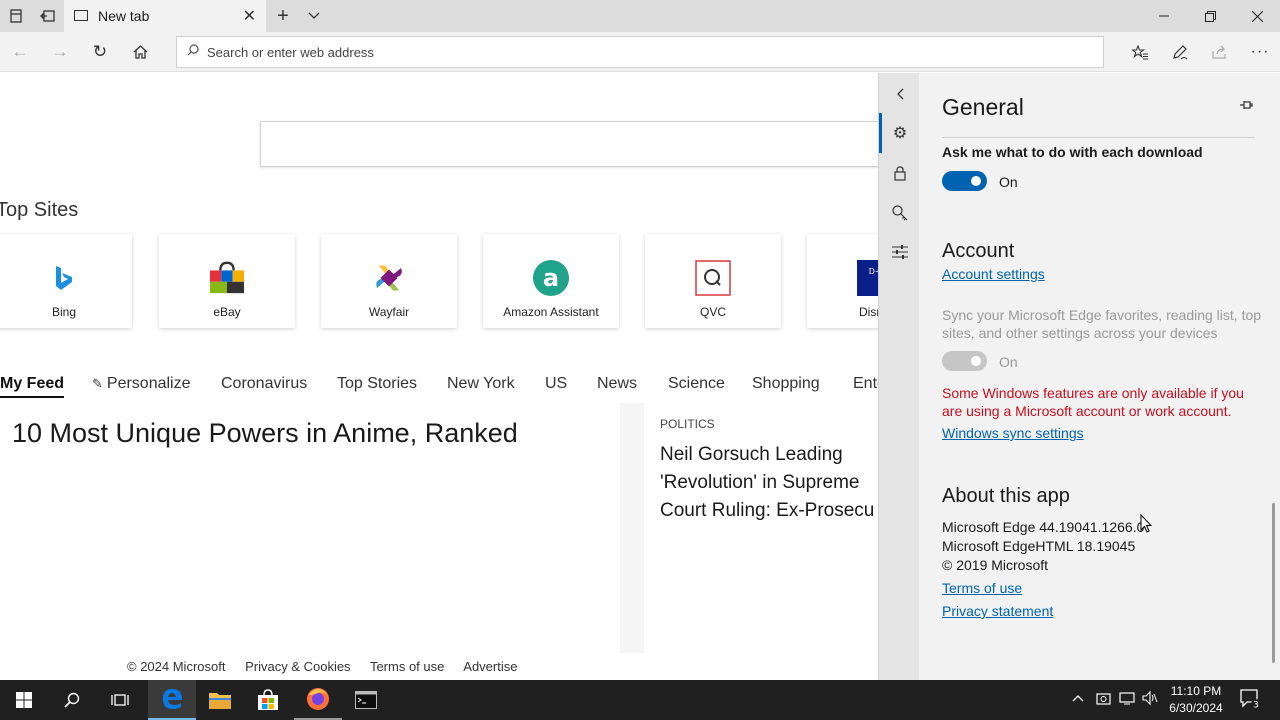 The height and width of the screenshot is (720, 1280). Describe the element at coordinates (268, 700) in the screenshot. I see `microsoft-store-icon` at that location.